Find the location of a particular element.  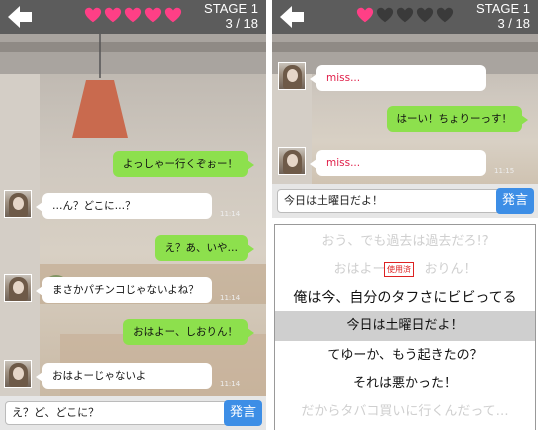

message-bubble-outgoing: よっしゃー行くぞぉー！ is located at coordinates (183, 164).